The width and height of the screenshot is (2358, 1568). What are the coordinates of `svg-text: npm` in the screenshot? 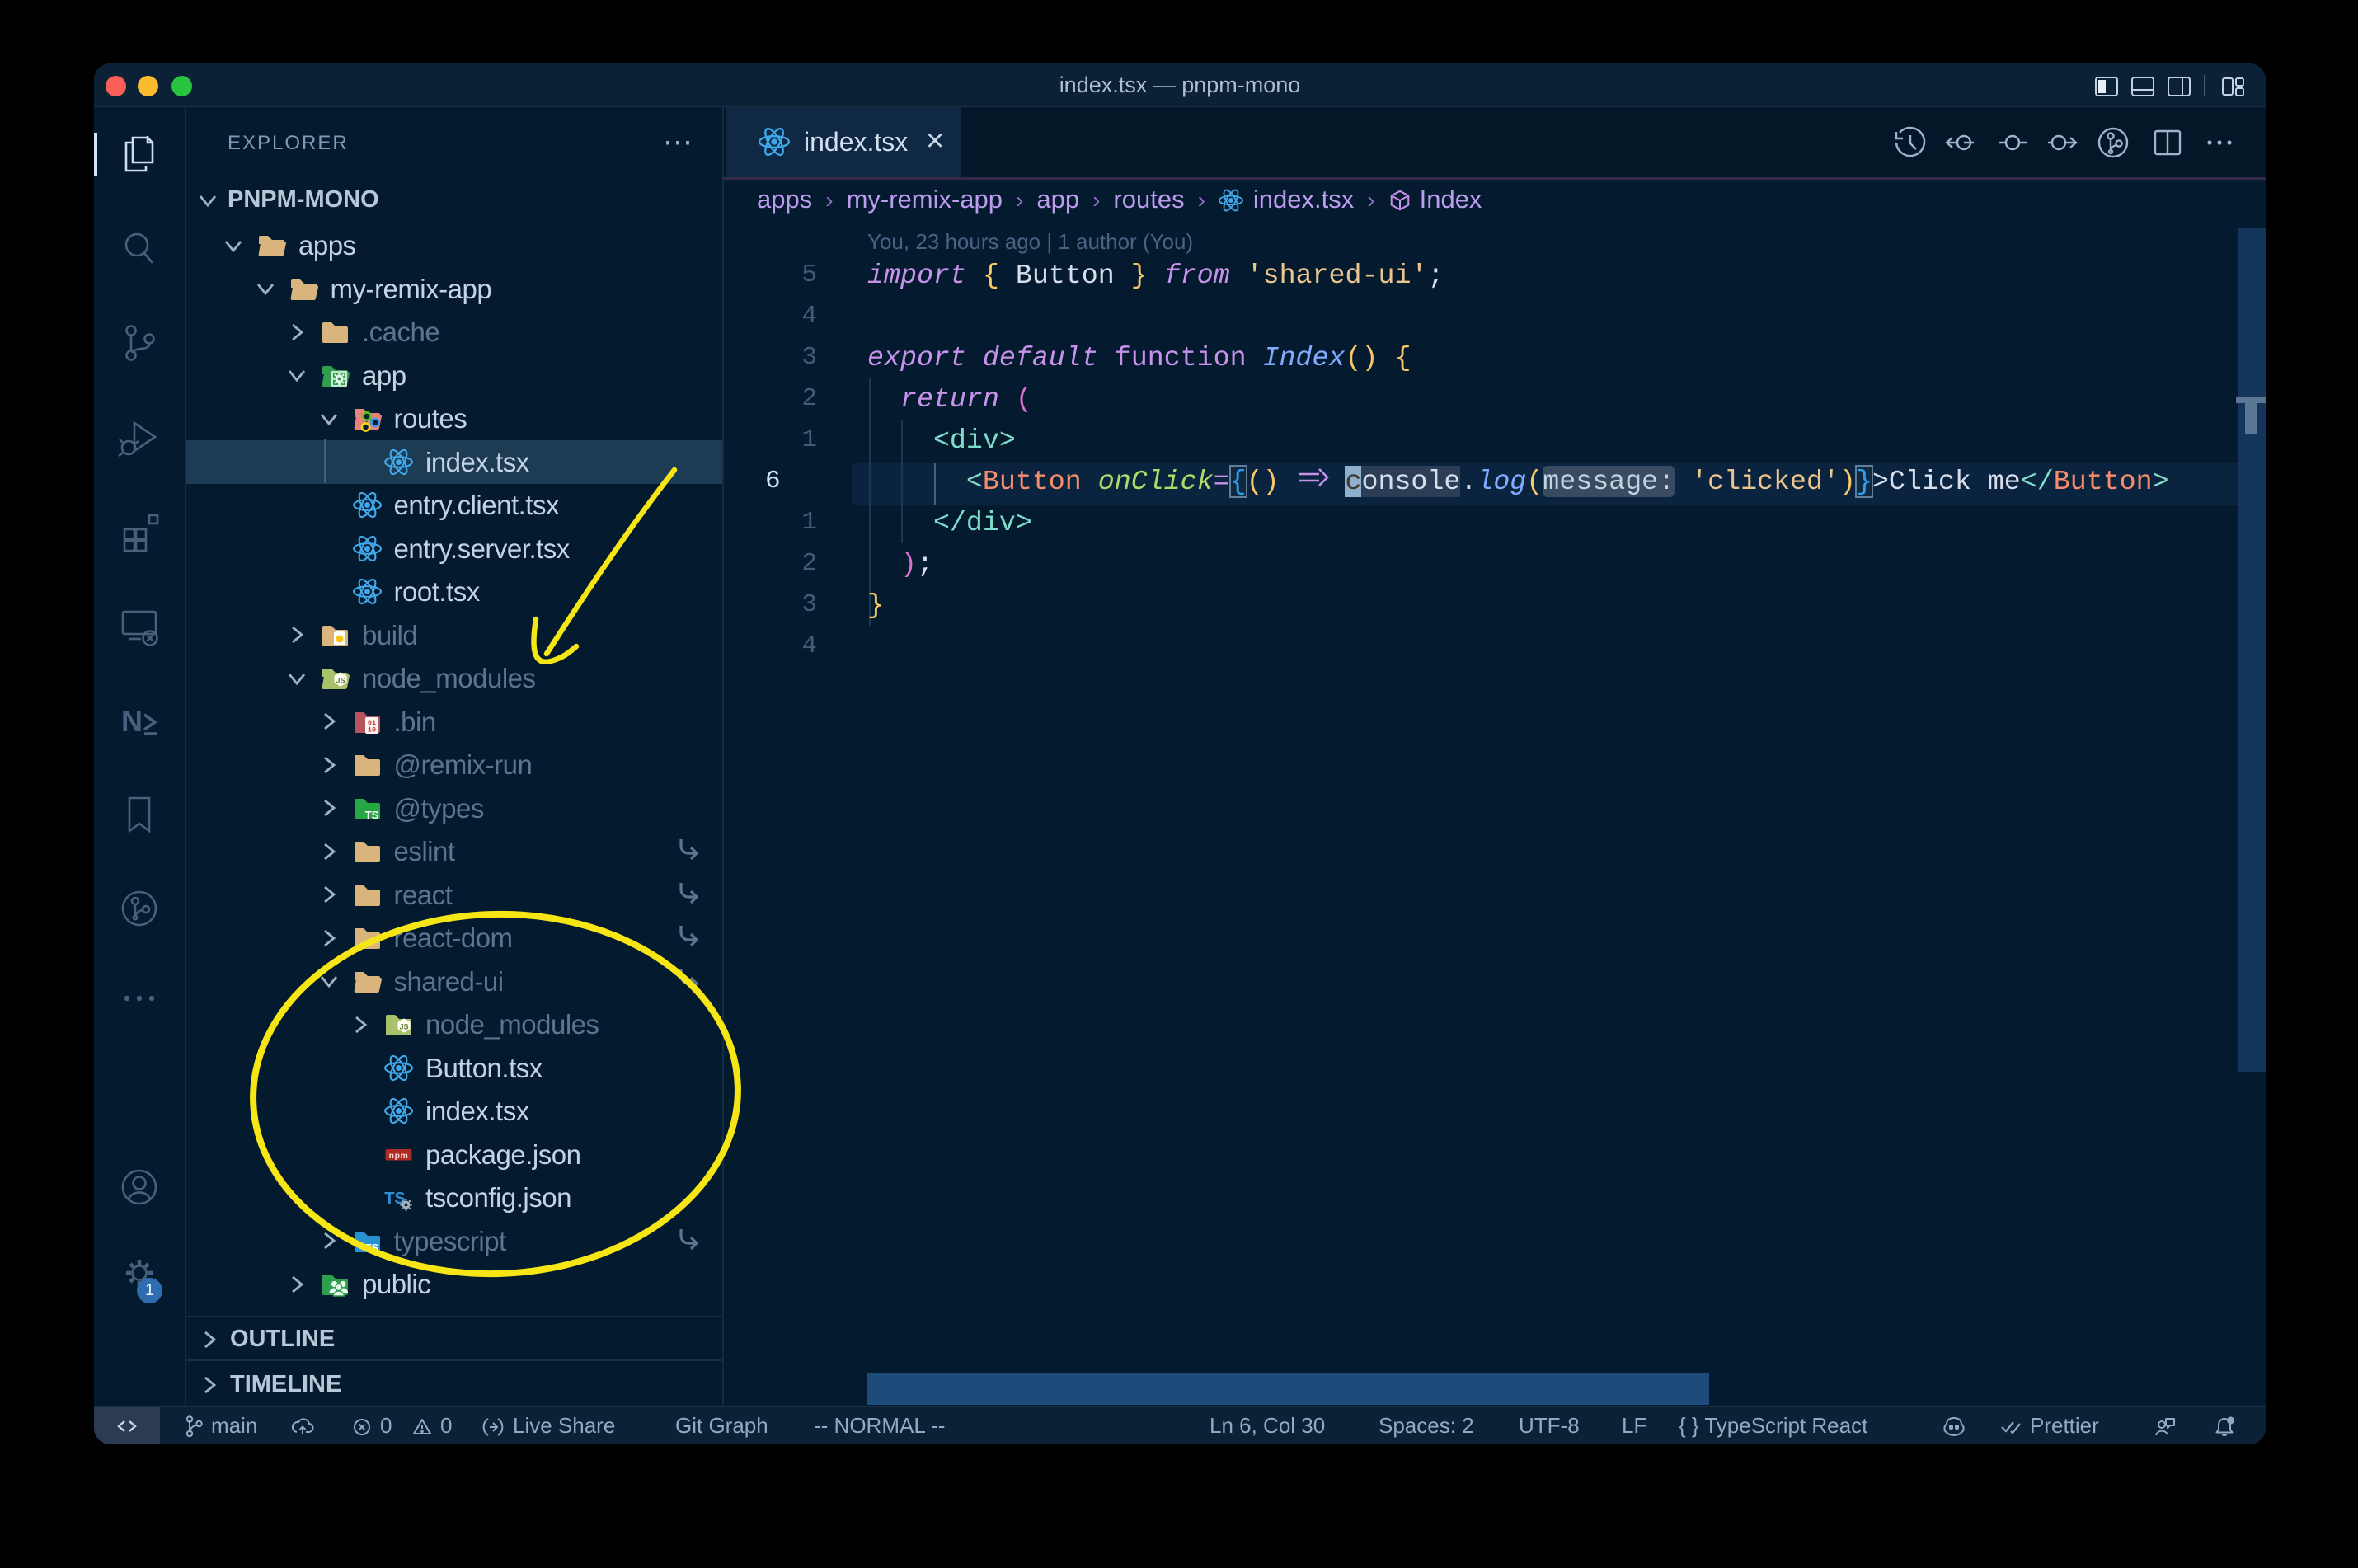 It's located at (399, 1155).